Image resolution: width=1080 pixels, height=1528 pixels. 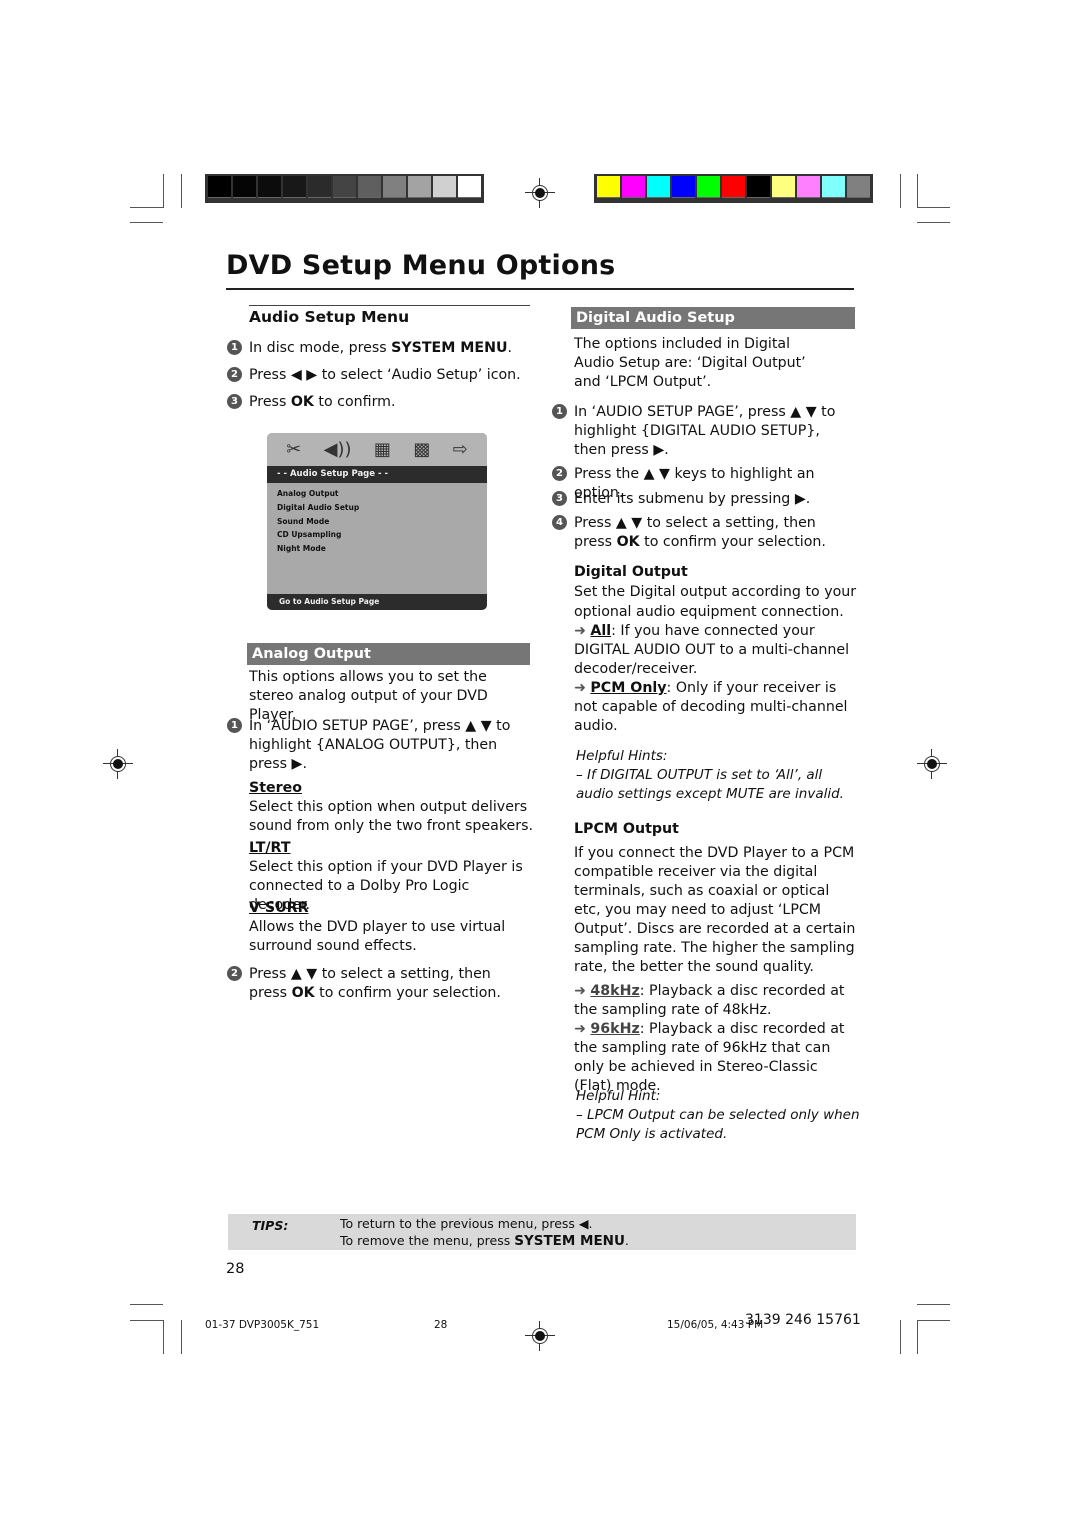 What do you see at coordinates (294, 449) in the screenshot?
I see `tools-icon: ✂` at bounding box center [294, 449].